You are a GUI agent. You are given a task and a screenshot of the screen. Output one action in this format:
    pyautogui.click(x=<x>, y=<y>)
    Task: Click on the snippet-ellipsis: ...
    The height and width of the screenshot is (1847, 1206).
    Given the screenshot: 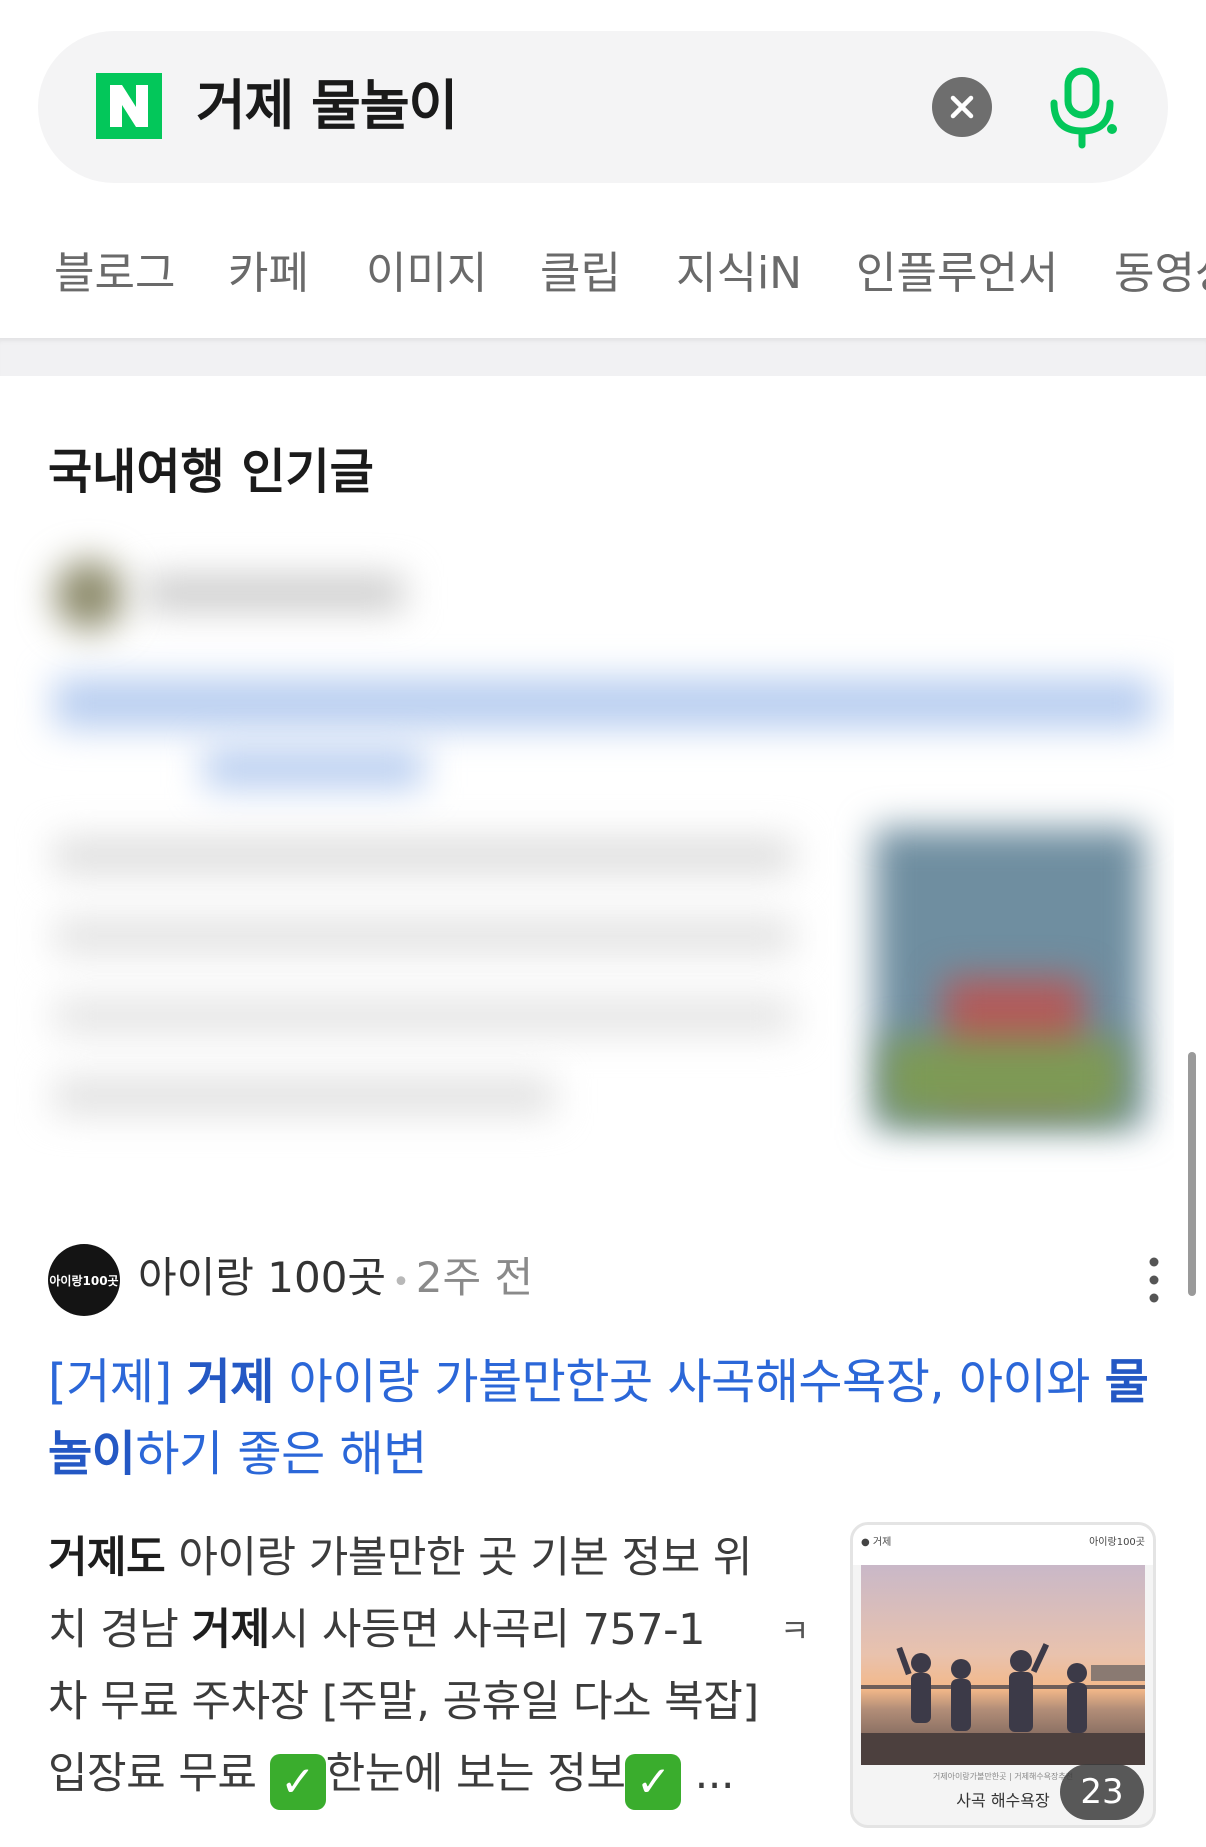 What is the action you would take?
    pyautogui.click(x=708, y=1774)
    